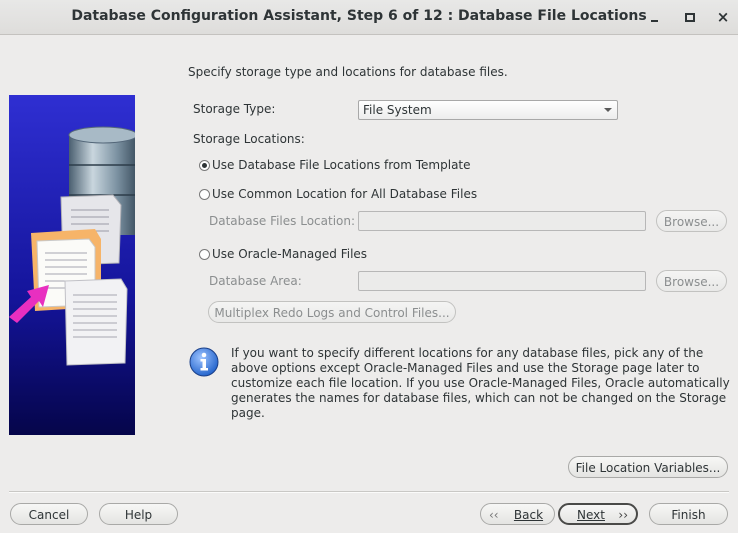 This screenshot has width=738, height=533. What do you see at coordinates (369, 492) in the screenshot?
I see `footer-divider` at bounding box center [369, 492].